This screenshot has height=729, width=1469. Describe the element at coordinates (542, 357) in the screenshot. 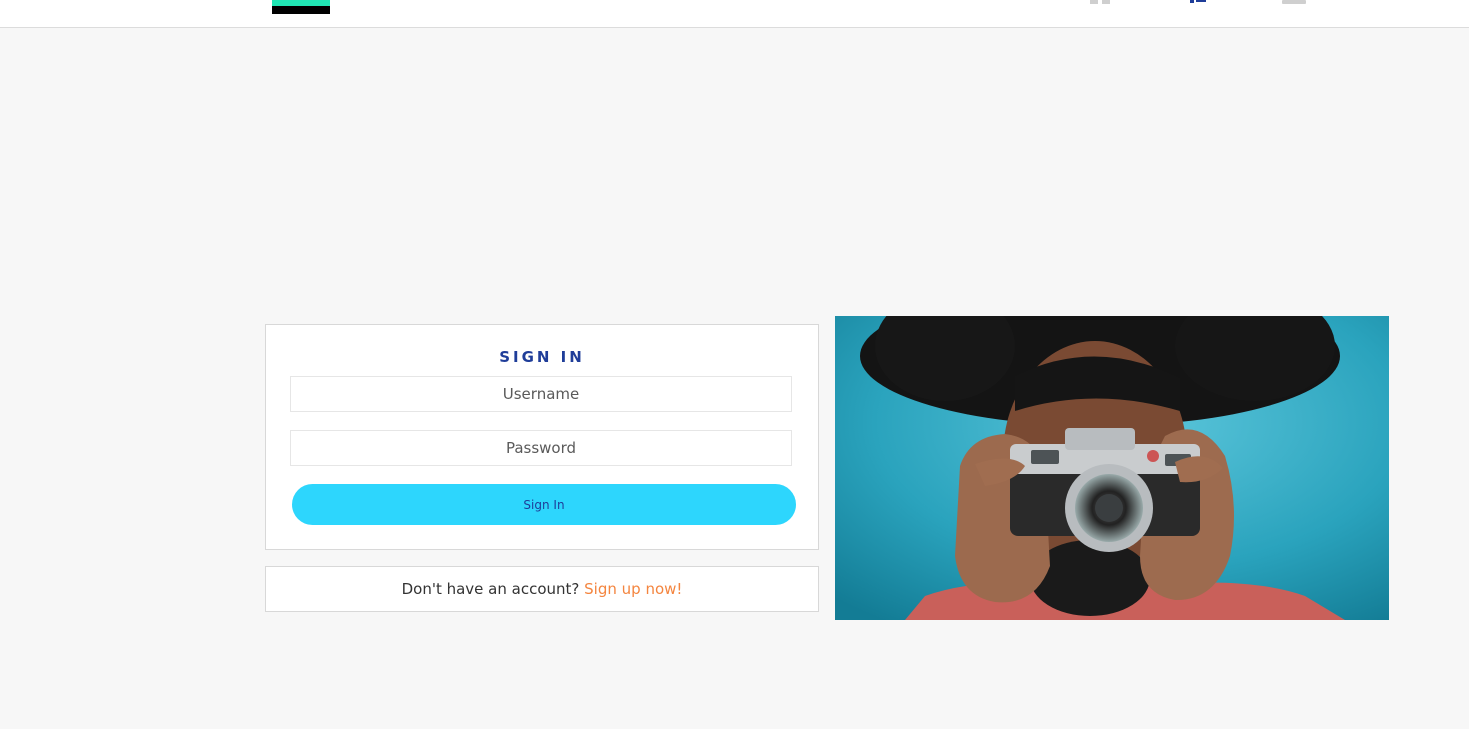

I see `signin-title: SIGN IN` at that location.